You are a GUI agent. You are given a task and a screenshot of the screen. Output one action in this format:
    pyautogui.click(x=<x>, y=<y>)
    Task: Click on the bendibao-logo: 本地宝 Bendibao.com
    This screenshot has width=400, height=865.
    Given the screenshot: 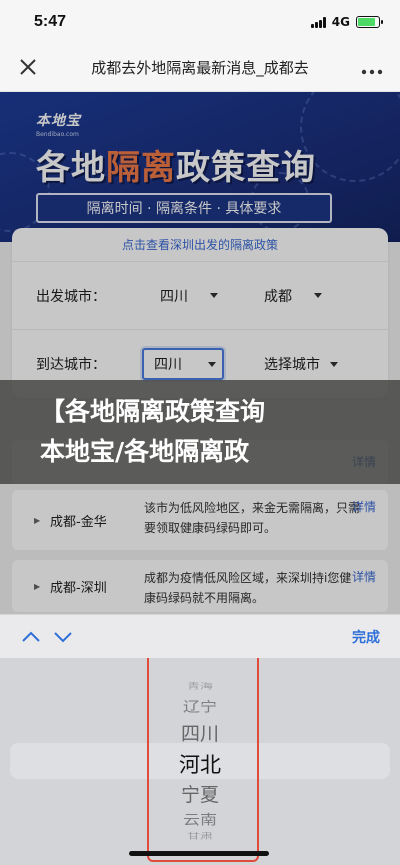 What is the action you would take?
    pyautogui.click(x=58, y=125)
    